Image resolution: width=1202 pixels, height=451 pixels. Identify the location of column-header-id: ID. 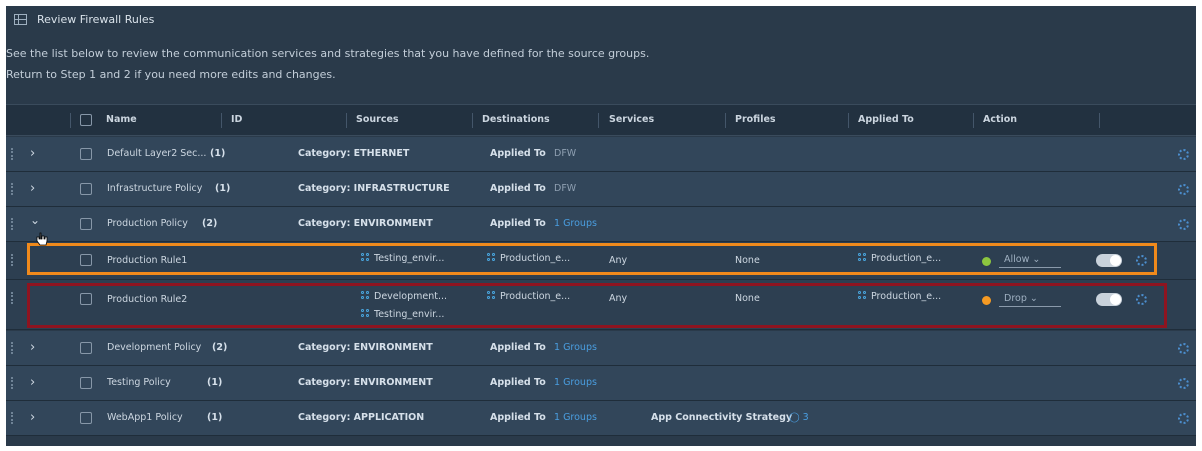
(236, 120).